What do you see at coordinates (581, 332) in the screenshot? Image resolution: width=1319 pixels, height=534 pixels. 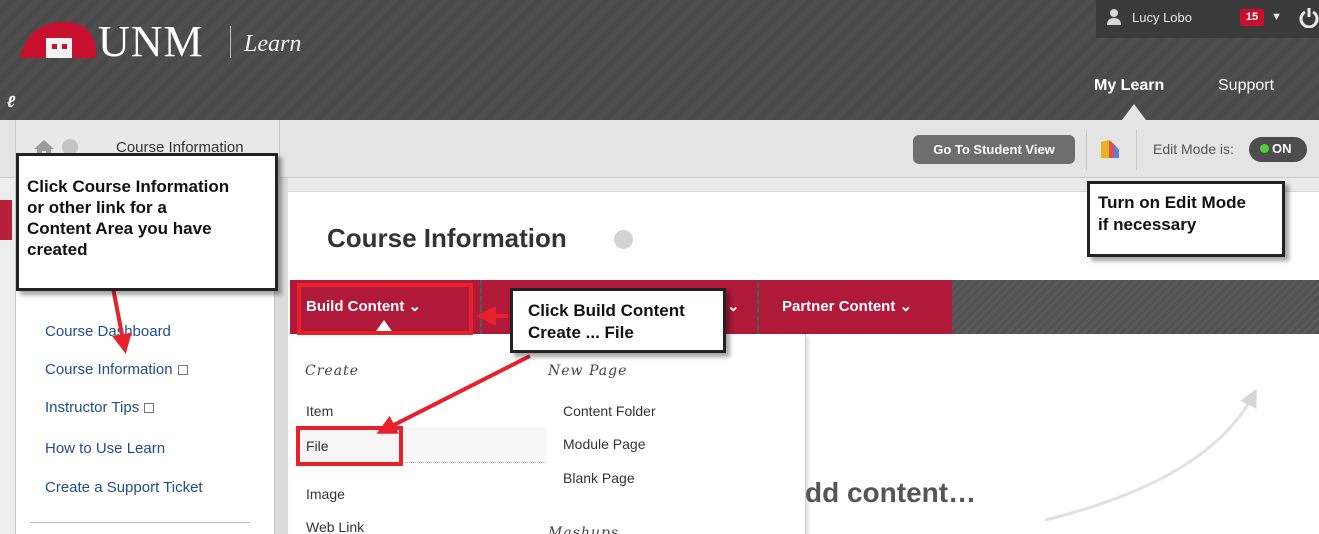 I see `callout-text: Create ... File` at bounding box center [581, 332].